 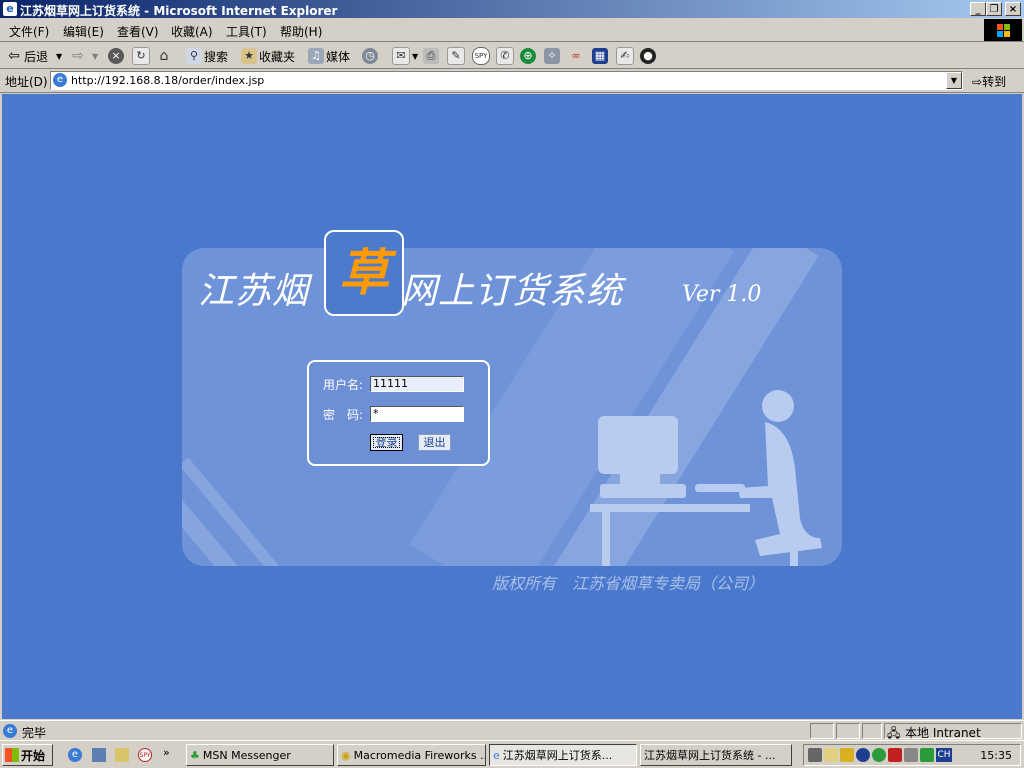 I want to click on menu-view: 查看(V), so click(x=138, y=31).